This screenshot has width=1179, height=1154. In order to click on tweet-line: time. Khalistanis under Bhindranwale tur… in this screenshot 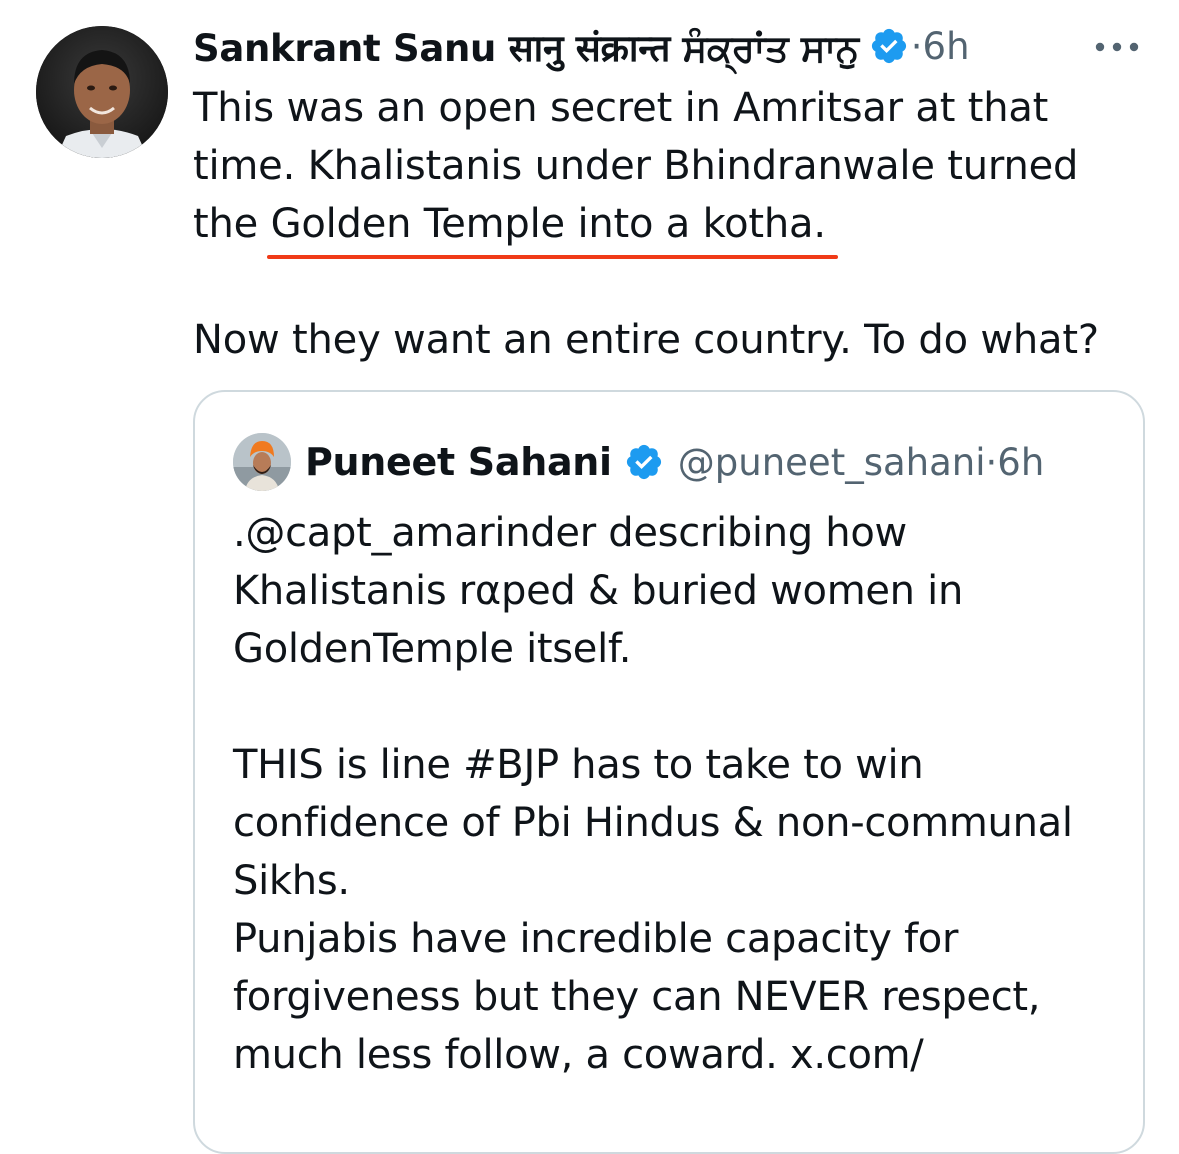, I will do `click(636, 166)`.